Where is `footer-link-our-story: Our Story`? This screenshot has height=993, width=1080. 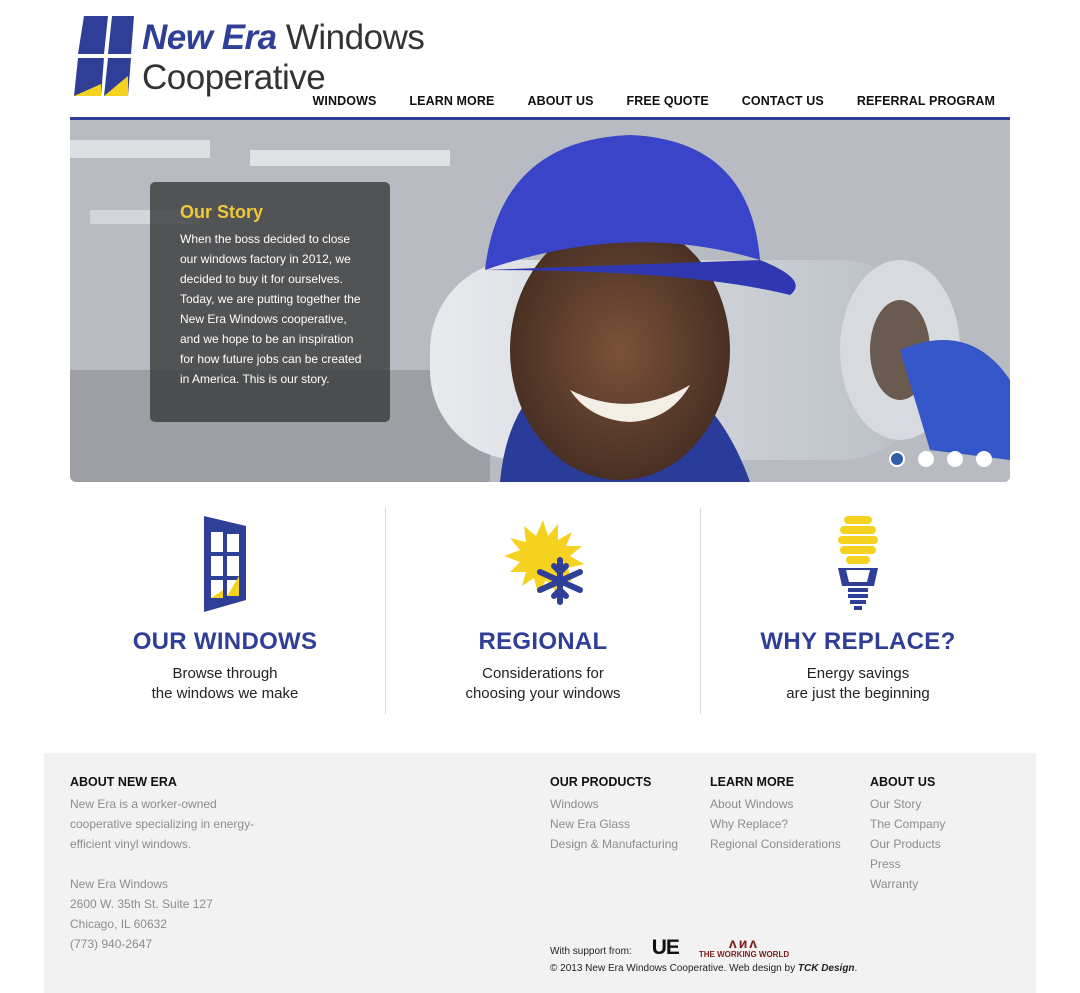 footer-link-our-story: Our Story is located at coordinates (907, 804).